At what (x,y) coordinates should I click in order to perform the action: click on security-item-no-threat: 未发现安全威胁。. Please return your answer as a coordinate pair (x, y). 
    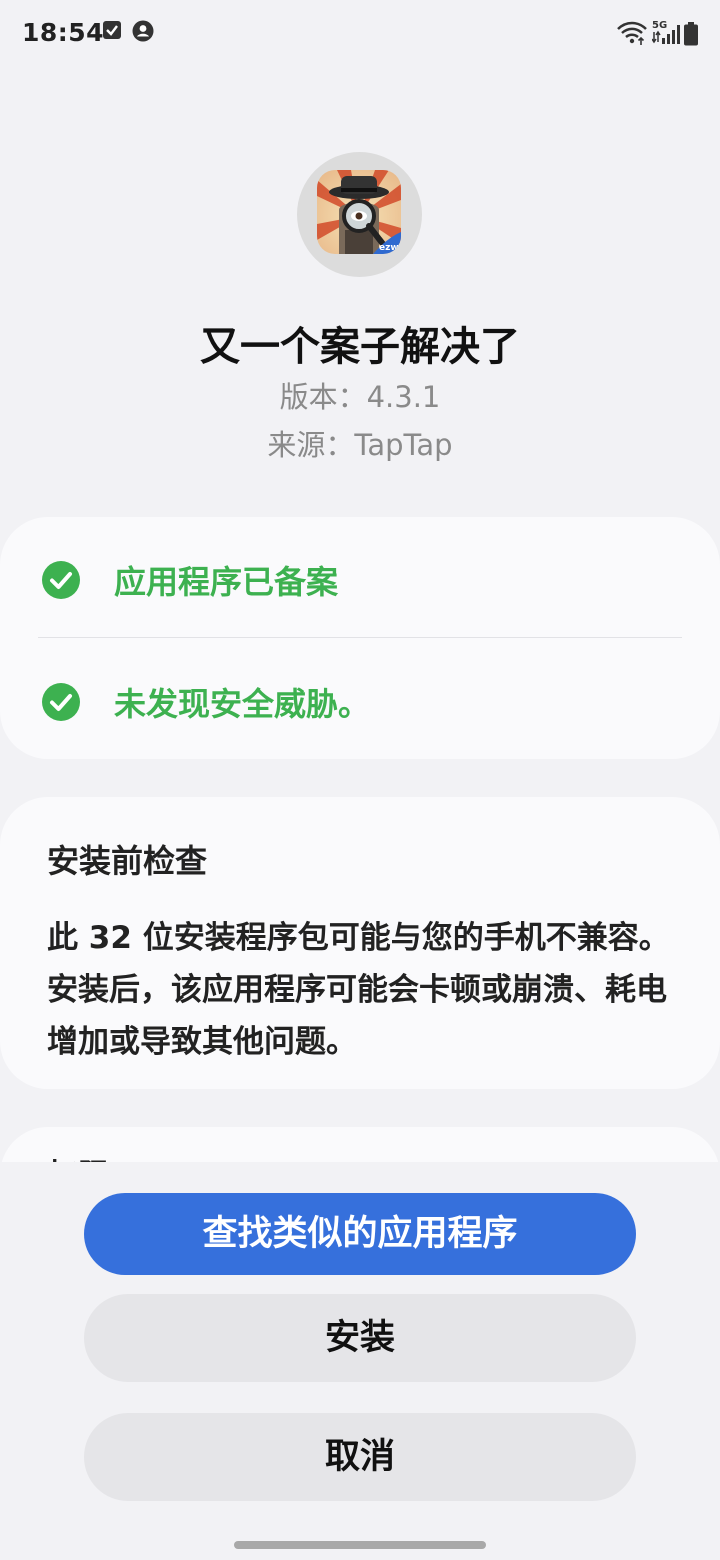
    Looking at the image, I should click on (206, 702).